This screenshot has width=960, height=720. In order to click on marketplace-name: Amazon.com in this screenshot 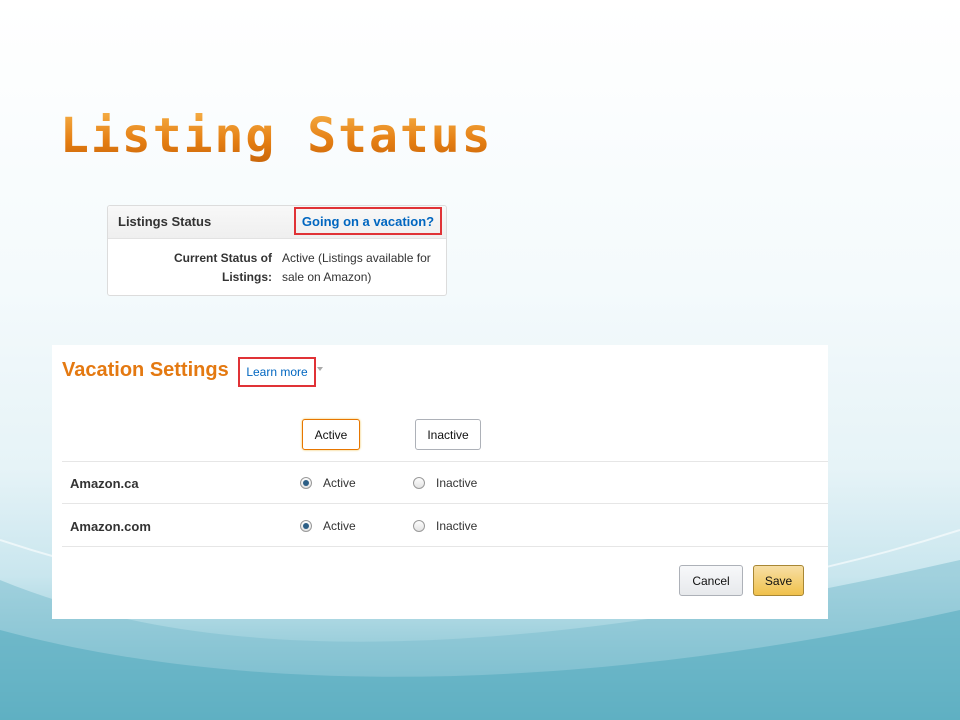, I will do `click(110, 526)`.